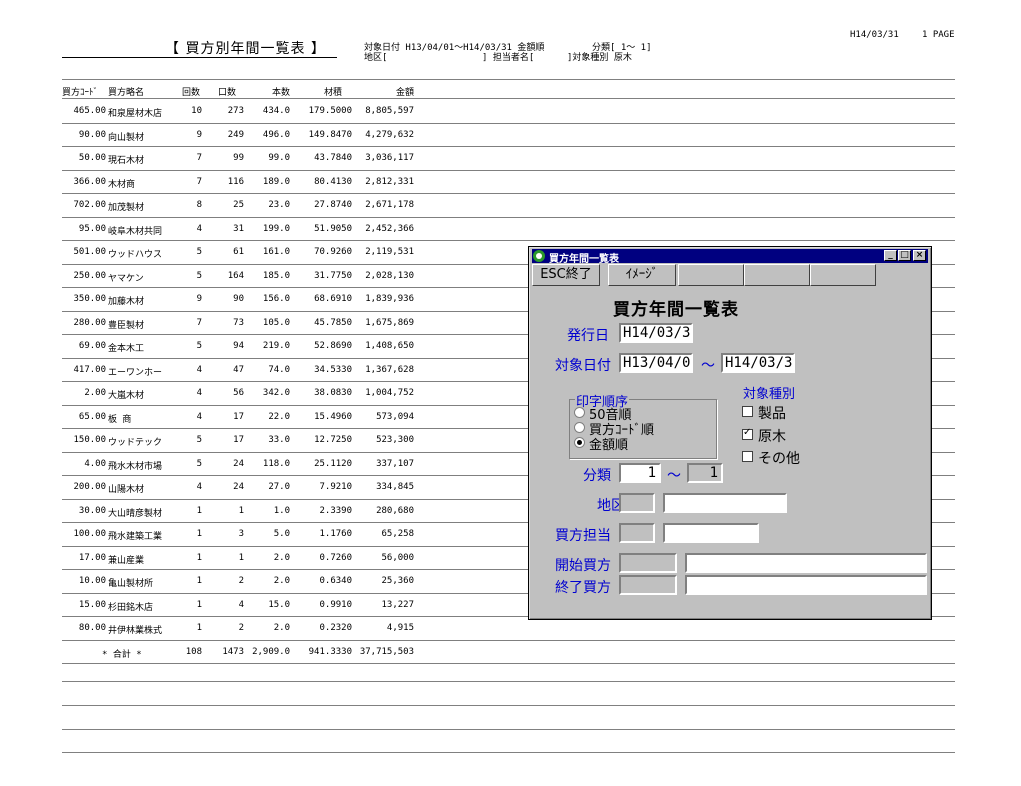  I want to click on image-button: ｲﾒｰｼﾞ, so click(642, 275).